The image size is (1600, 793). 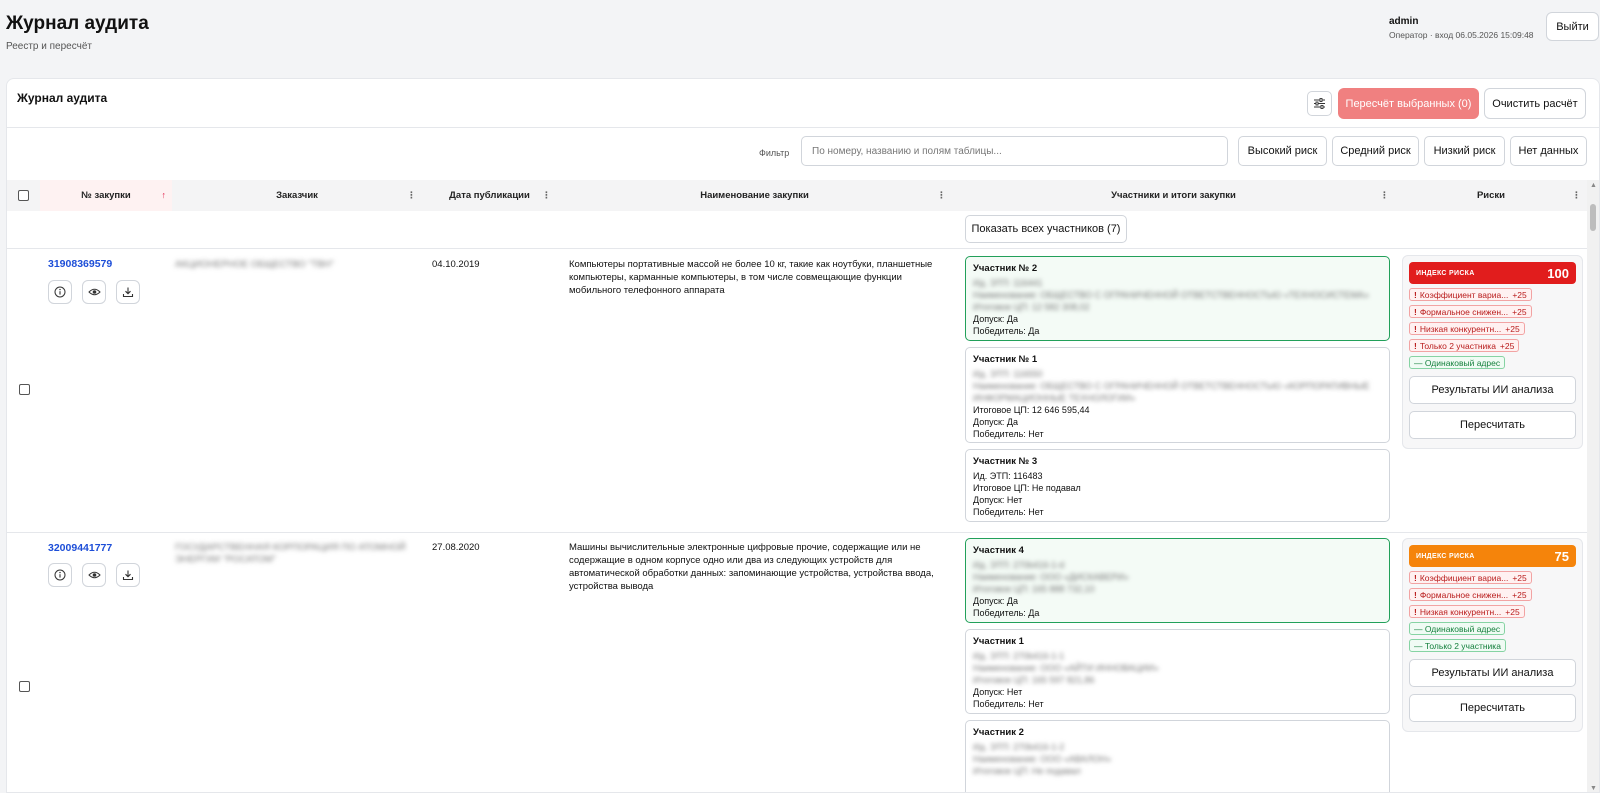 I want to click on logout-button: Выйти, so click(x=1572, y=26).